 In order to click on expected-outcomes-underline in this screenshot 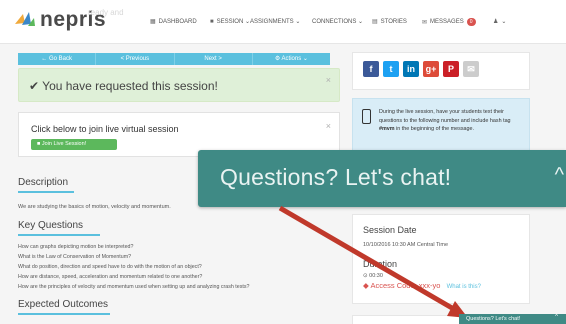, I will do `click(64, 314)`.